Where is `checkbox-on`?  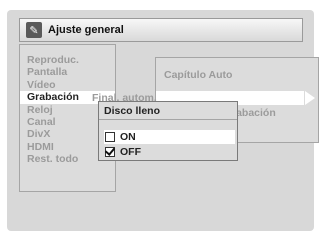
checkbox-on is located at coordinates (110, 137).